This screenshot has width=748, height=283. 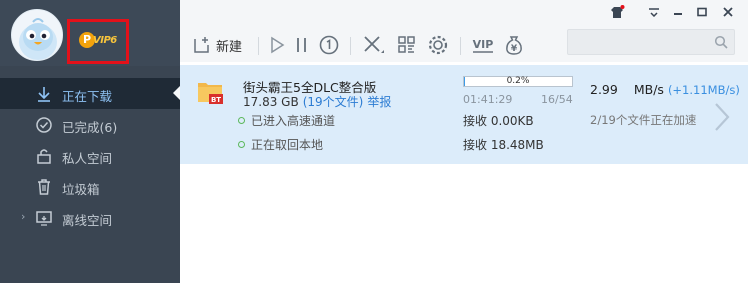 I want to click on settings-button, so click(x=438, y=45).